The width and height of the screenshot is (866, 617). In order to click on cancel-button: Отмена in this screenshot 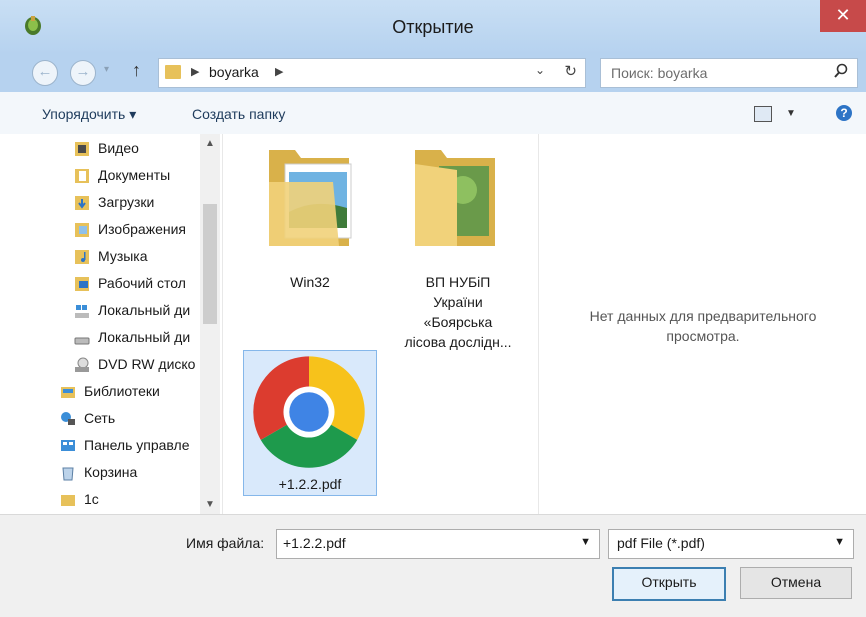, I will do `click(796, 583)`.